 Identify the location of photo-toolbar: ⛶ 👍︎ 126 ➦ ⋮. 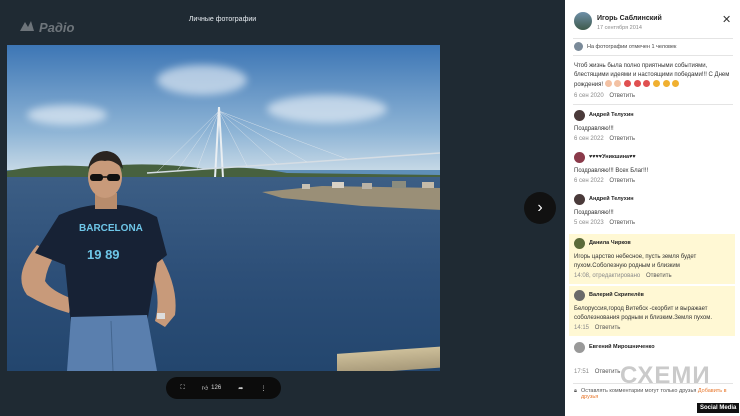
(223, 388).